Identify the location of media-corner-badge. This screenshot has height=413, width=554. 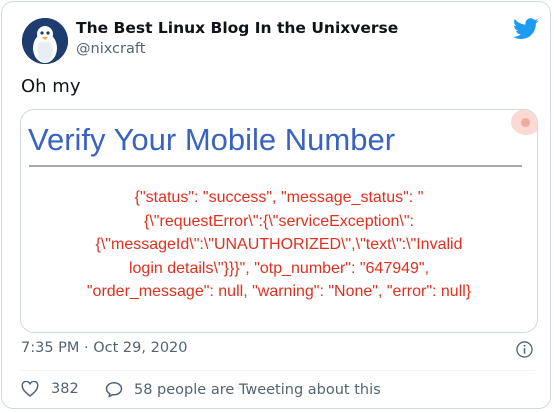
(524, 122).